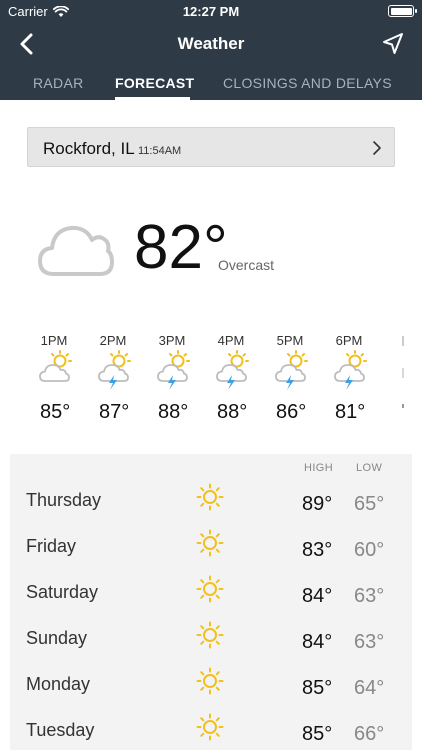 The image size is (422, 750). What do you see at coordinates (317, 504) in the screenshot?
I see `day-high-temp: 89°` at bounding box center [317, 504].